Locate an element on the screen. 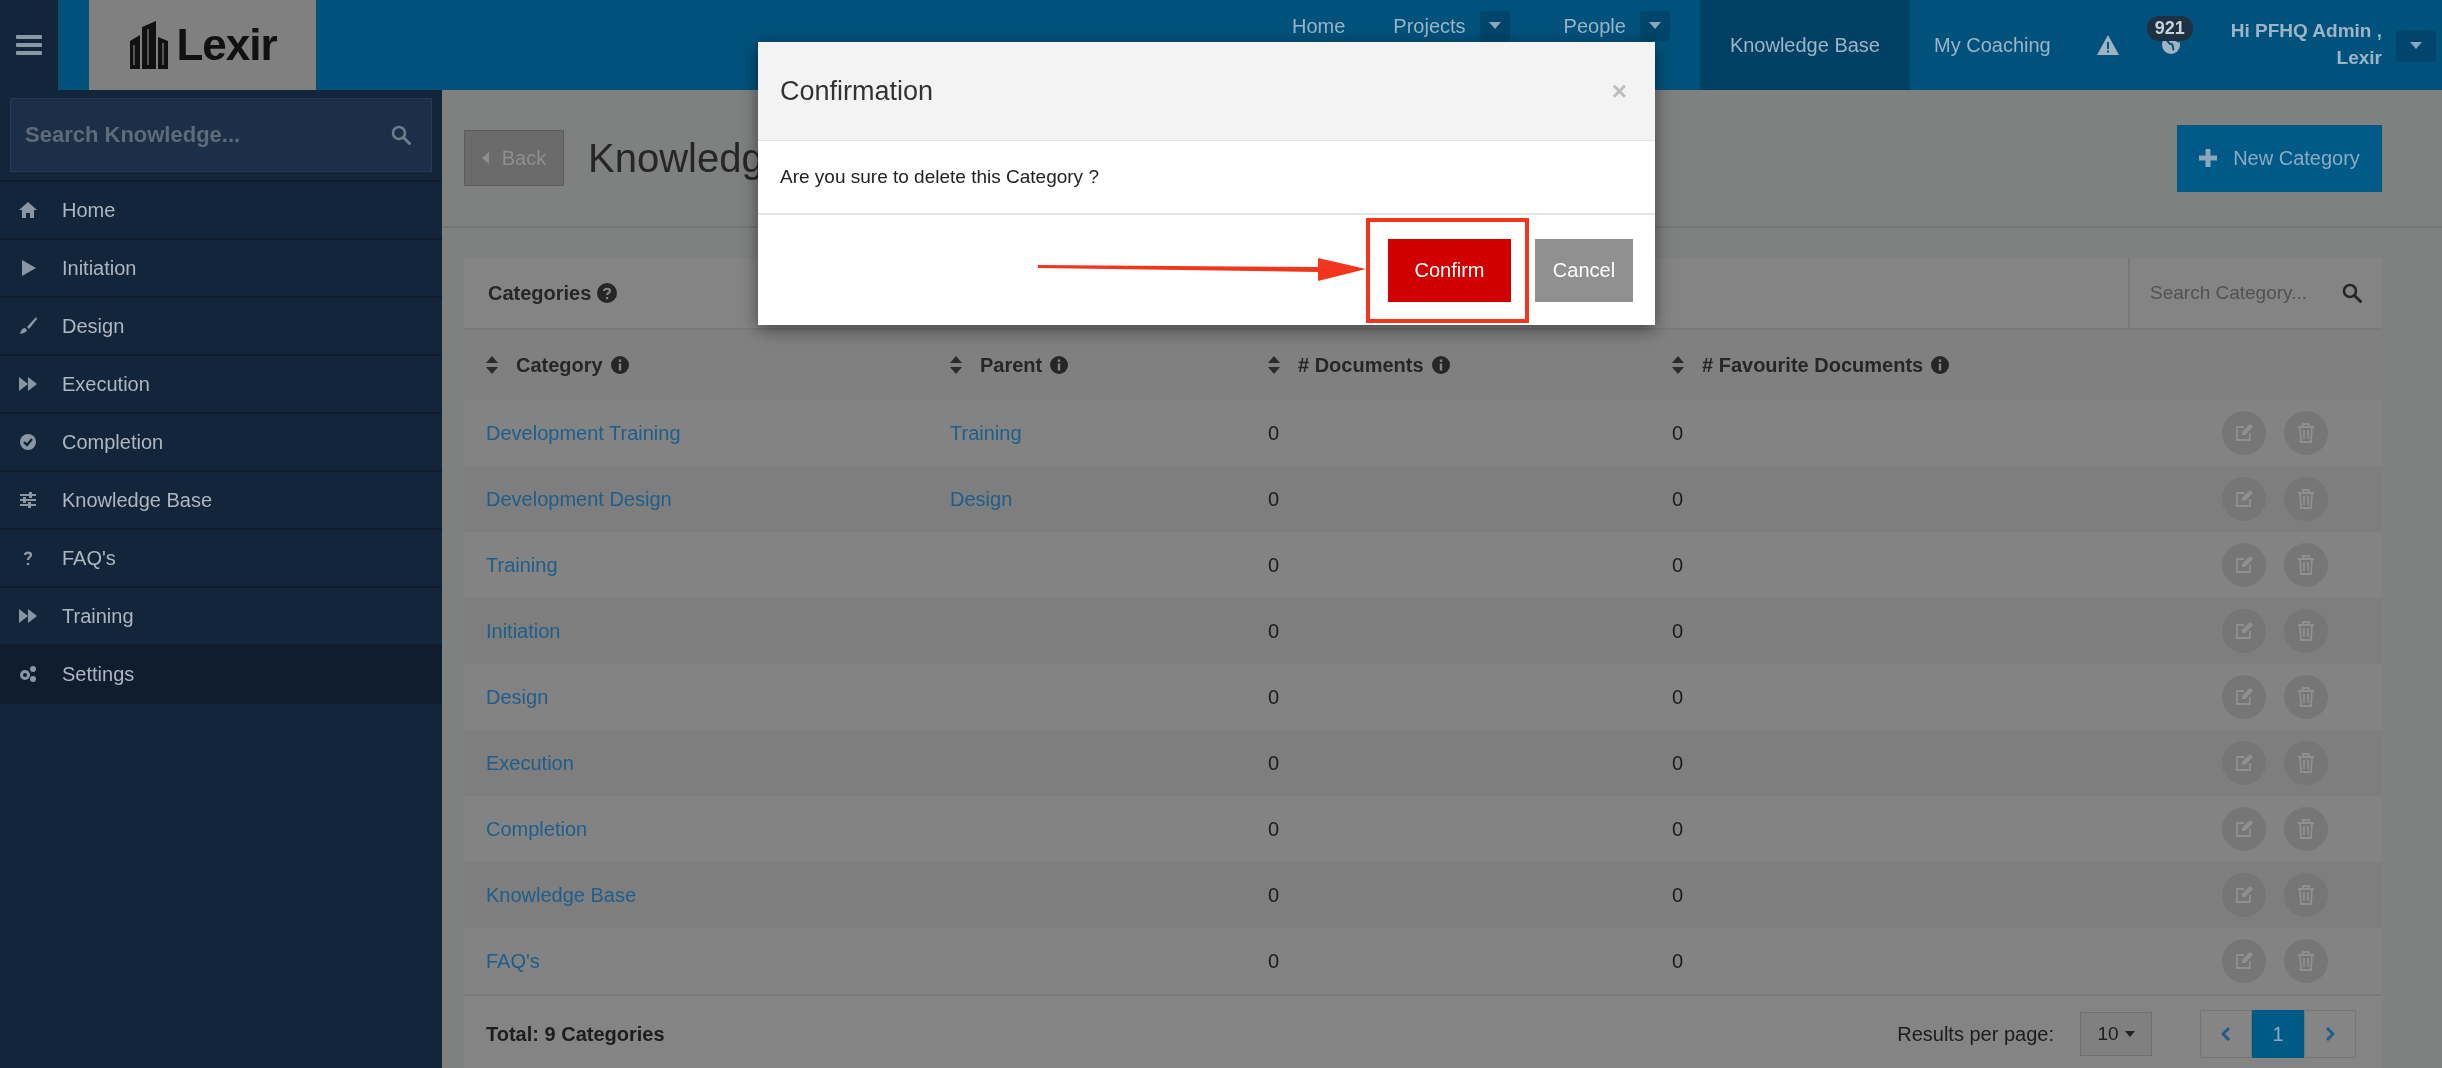 The height and width of the screenshot is (1068, 2442). results-per-page-label: Results per page: is located at coordinates (1975, 1034).